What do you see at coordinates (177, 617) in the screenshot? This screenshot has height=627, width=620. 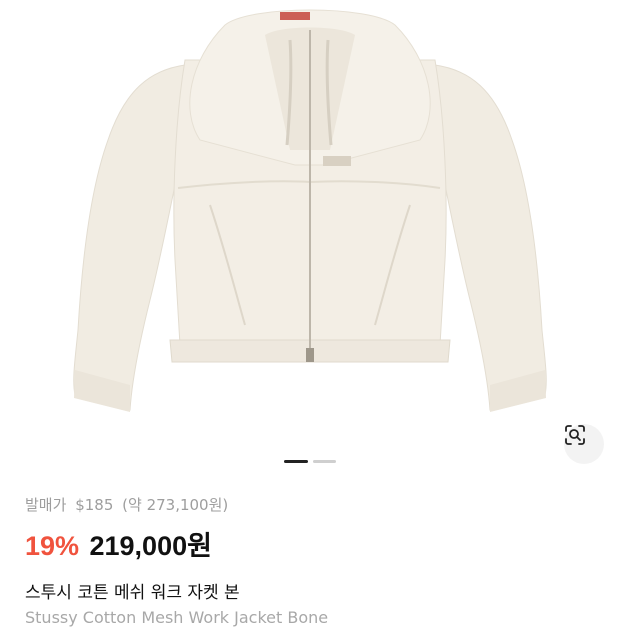 I see `product-title-en: Stussy Cotton Mesh Work Jacket Bone` at bounding box center [177, 617].